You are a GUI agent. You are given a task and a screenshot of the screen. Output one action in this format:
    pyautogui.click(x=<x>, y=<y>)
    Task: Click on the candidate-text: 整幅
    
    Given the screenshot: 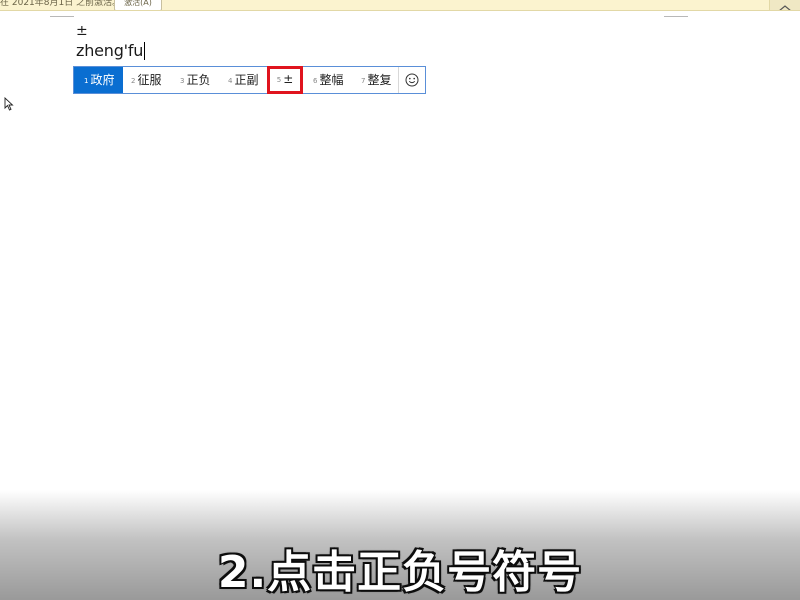 What is the action you would take?
    pyautogui.click(x=331, y=80)
    